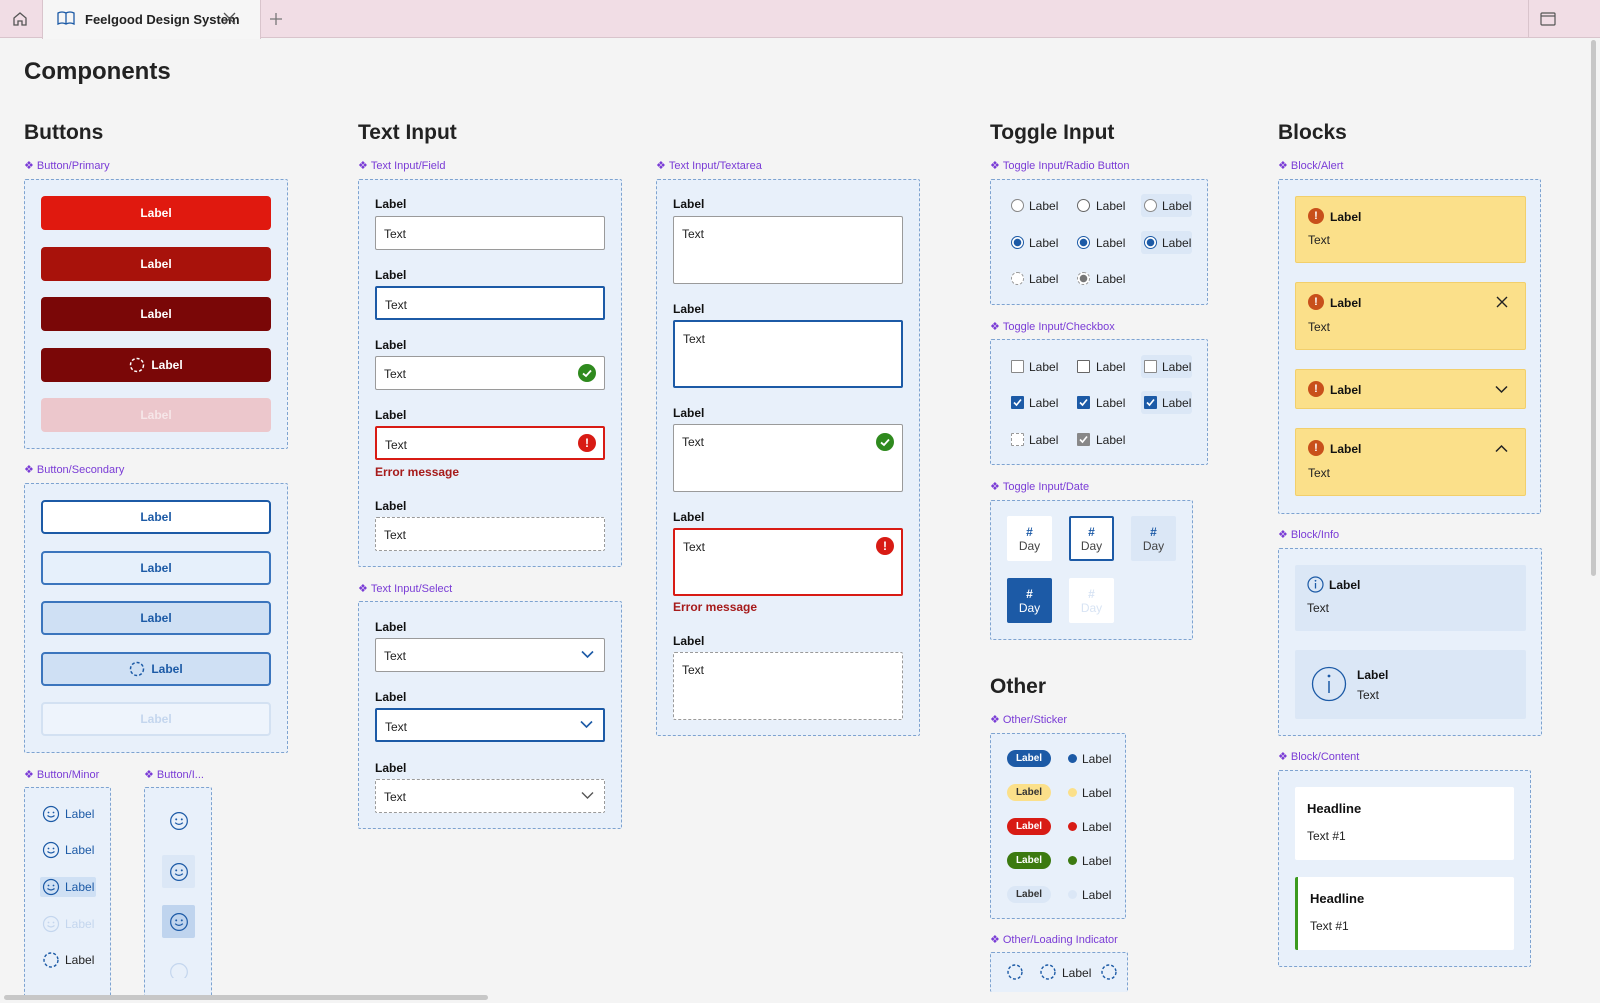  Describe the element at coordinates (68, 814) in the screenshot. I see `minor-button: Label` at that location.